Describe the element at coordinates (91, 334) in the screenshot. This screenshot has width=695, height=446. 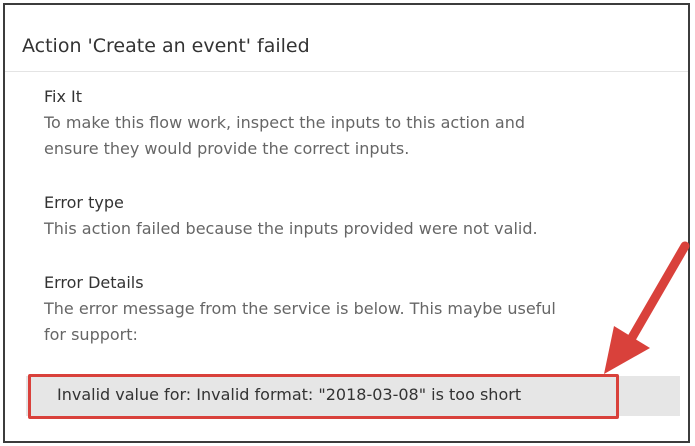
I see `error-details-line-2: for support:` at that location.